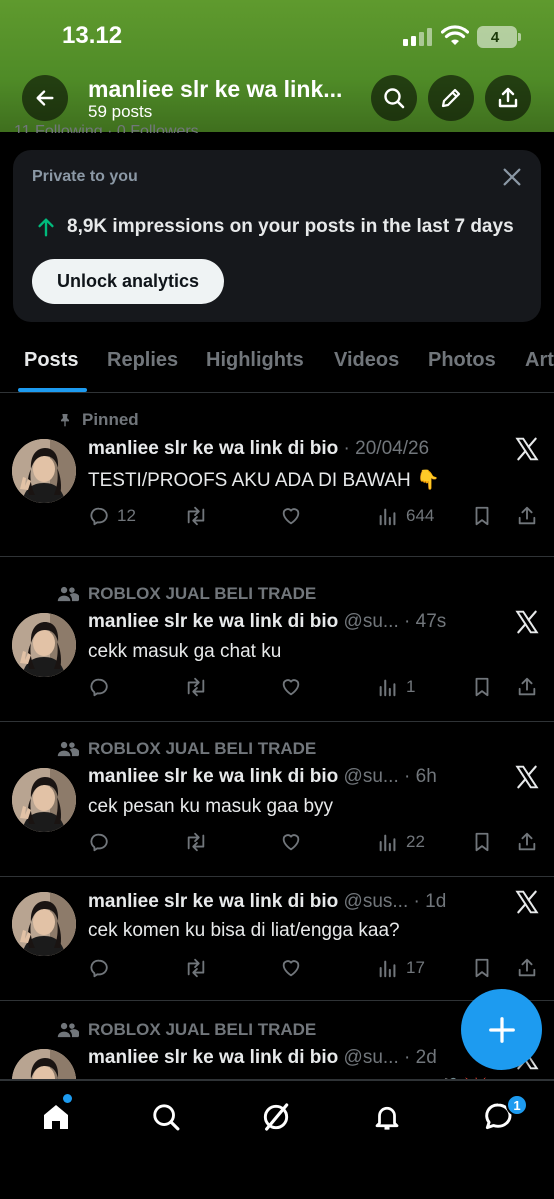 This screenshot has width=554, height=1199. I want to click on home-icon, so click(56, 1117).